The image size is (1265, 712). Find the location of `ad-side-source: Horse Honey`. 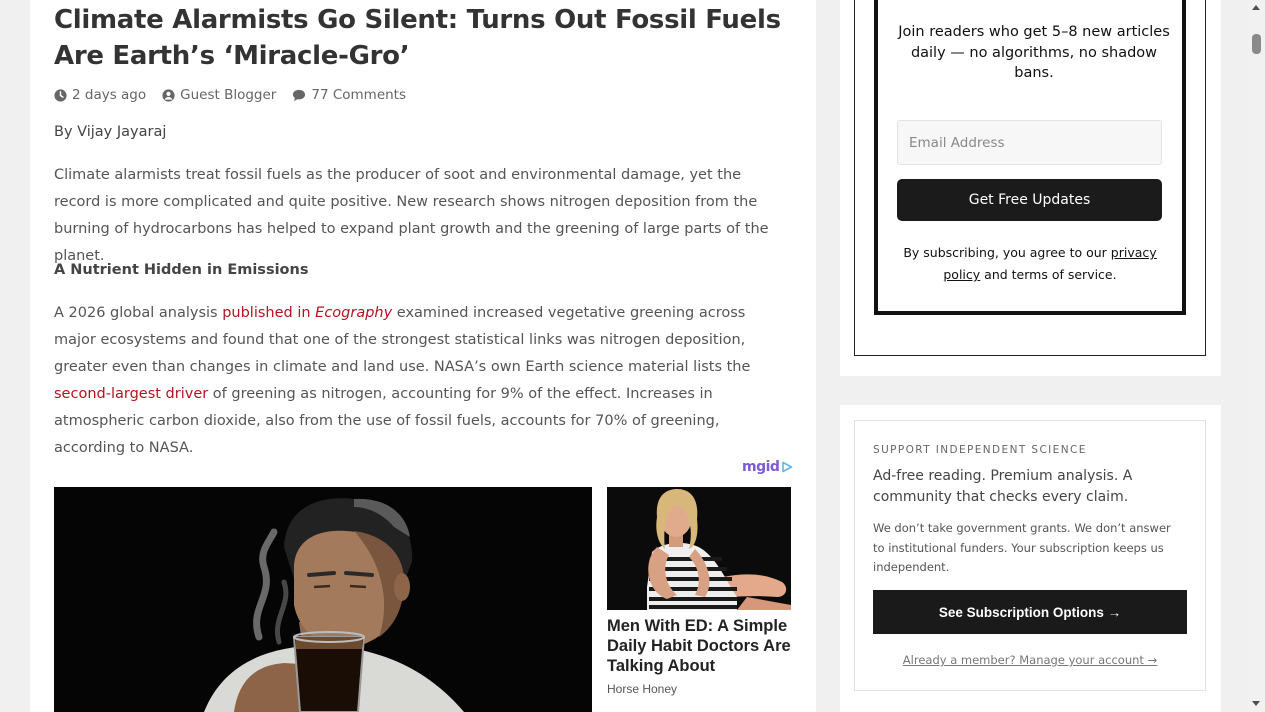

ad-side-source: Horse Honey is located at coordinates (642, 689).